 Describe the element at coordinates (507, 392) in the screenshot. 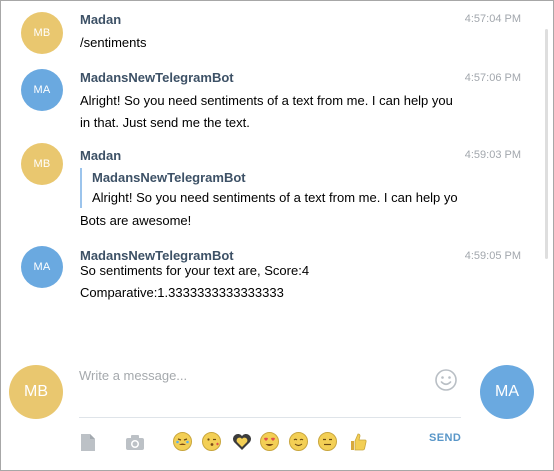

I see `peer-avatar: MA` at that location.